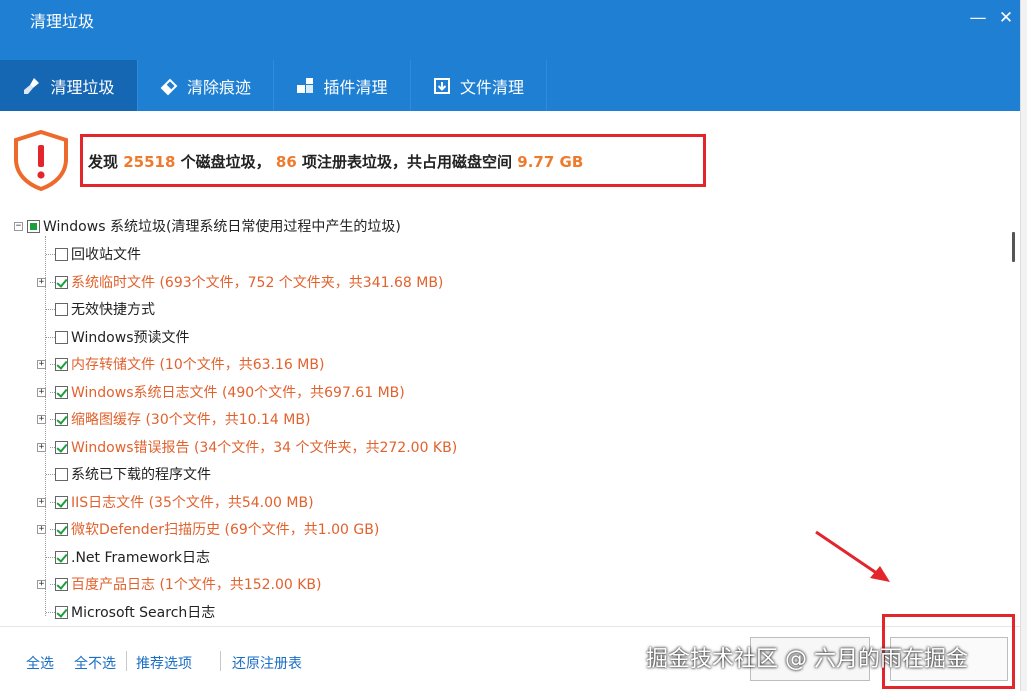 This screenshot has width=1027, height=692. I want to click on eraser-icon, so click(169, 86).